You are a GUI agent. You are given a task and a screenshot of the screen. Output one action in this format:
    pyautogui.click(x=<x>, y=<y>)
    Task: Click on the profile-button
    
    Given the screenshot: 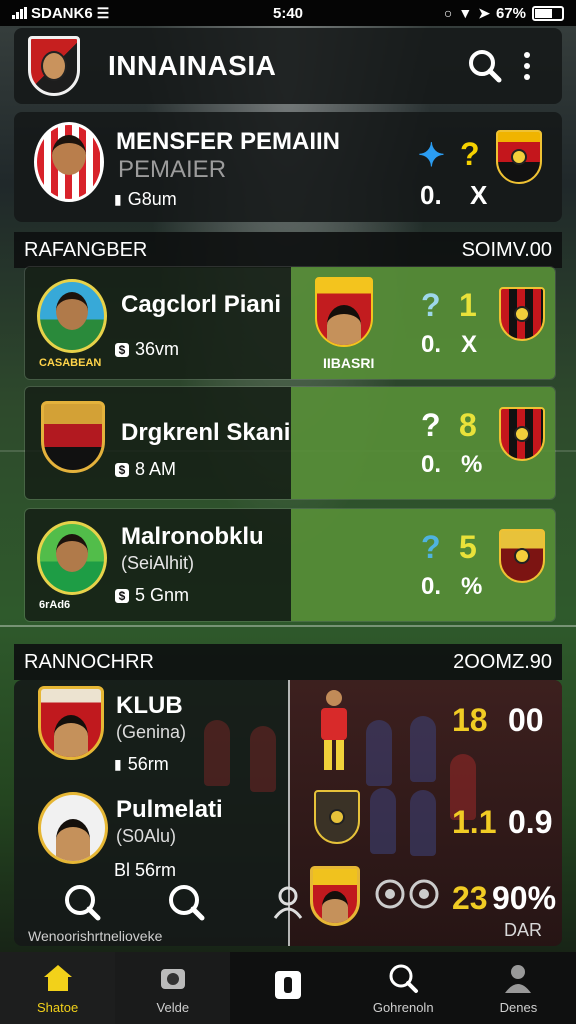 What is the action you would take?
    pyautogui.click(x=288, y=902)
    